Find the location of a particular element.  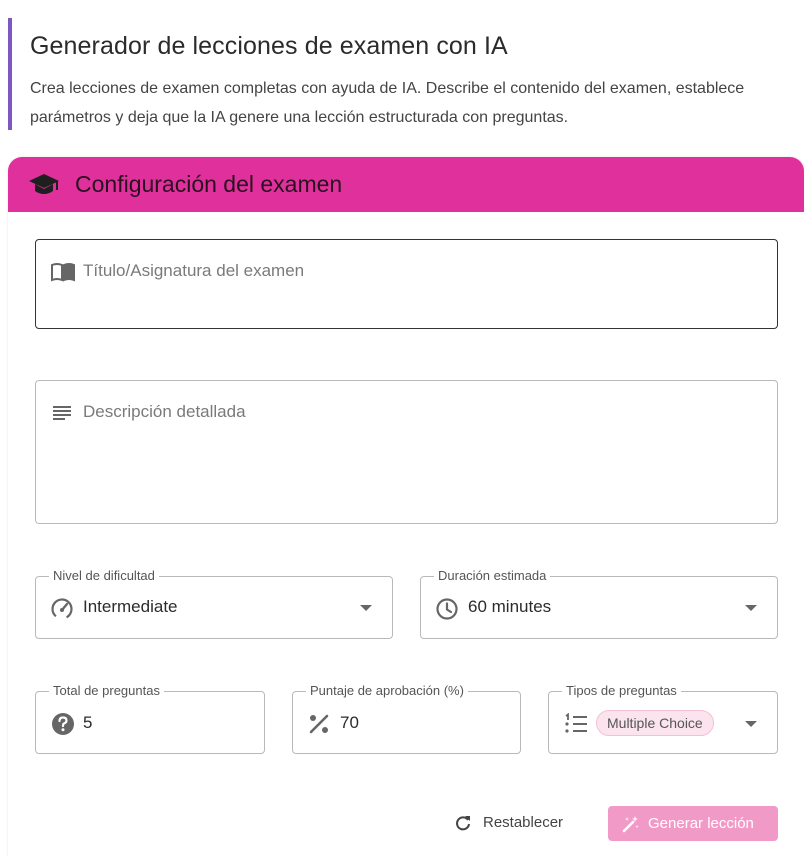

question-types-select: Tipos de preguntas Multiple Choice is located at coordinates (663, 718).